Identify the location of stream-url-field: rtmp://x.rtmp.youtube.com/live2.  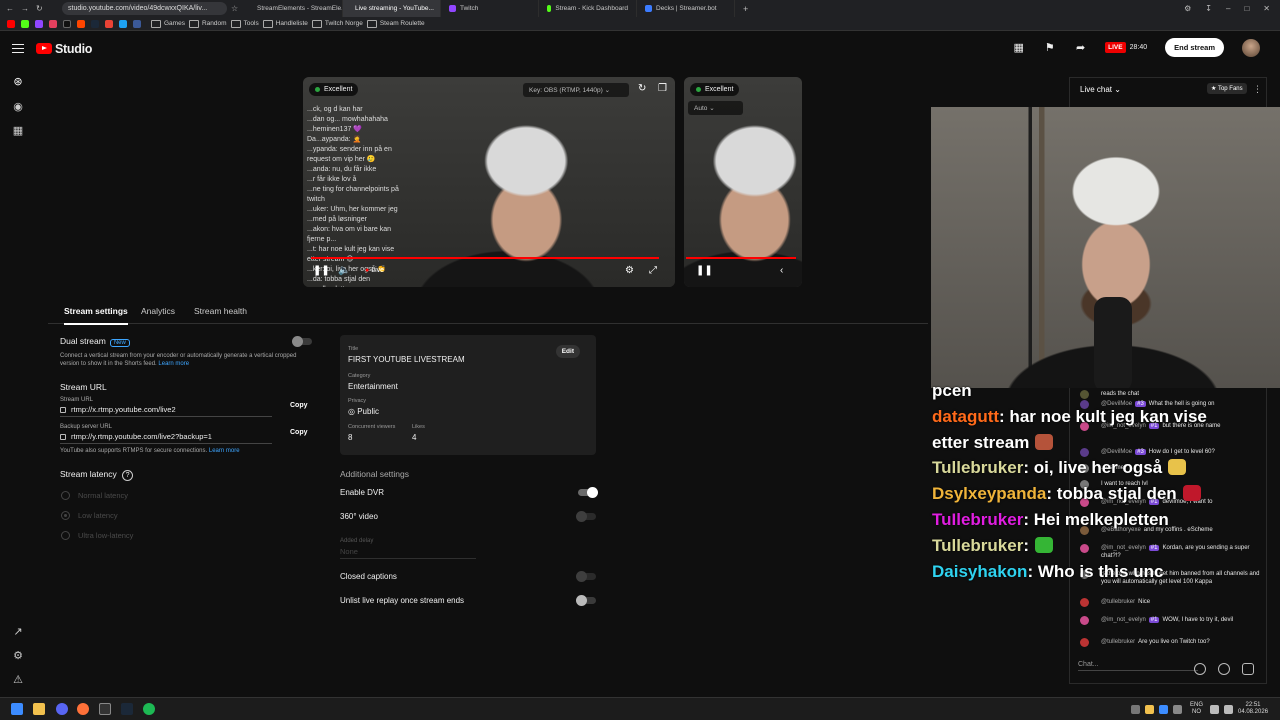
(166, 410).